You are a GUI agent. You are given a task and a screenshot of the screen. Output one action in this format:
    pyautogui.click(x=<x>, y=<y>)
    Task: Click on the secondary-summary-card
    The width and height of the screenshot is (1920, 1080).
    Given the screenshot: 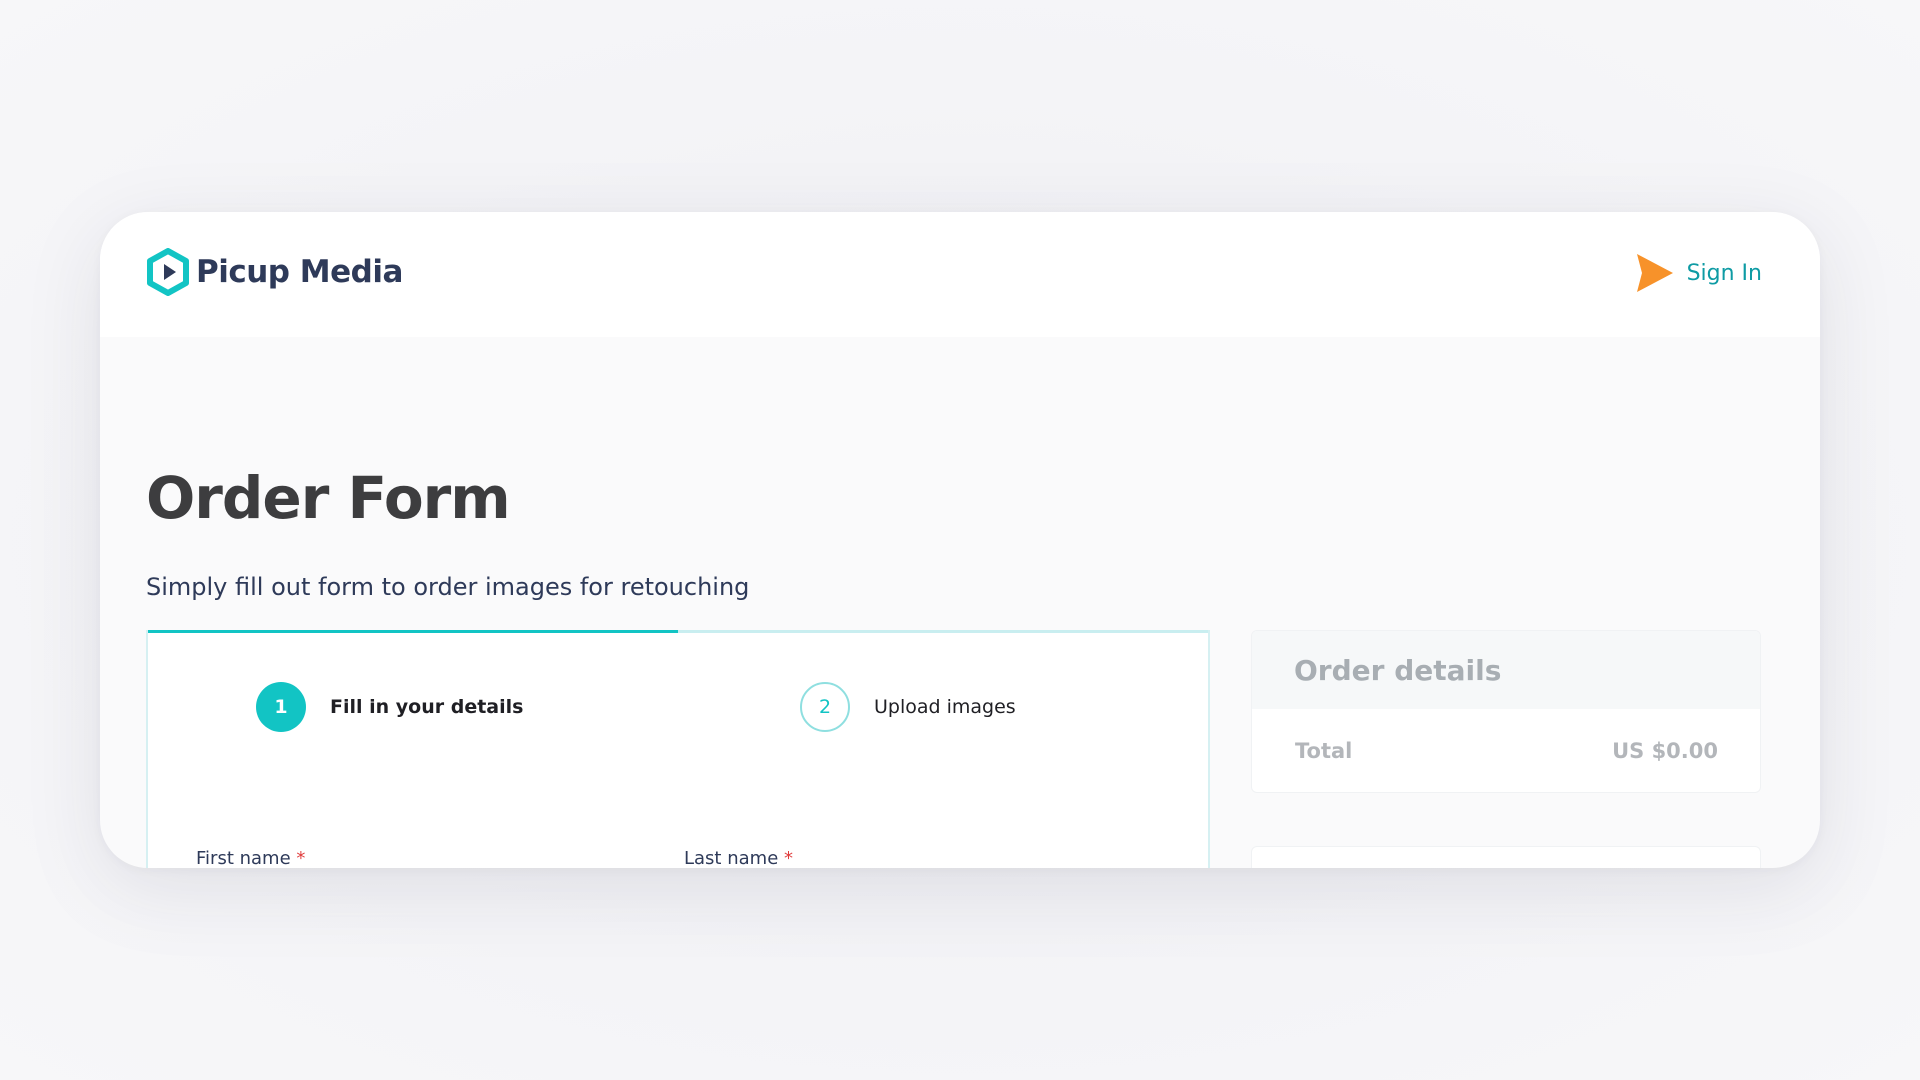 What is the action you would take?
    pyautogui.click(x=1506, y=857)
    